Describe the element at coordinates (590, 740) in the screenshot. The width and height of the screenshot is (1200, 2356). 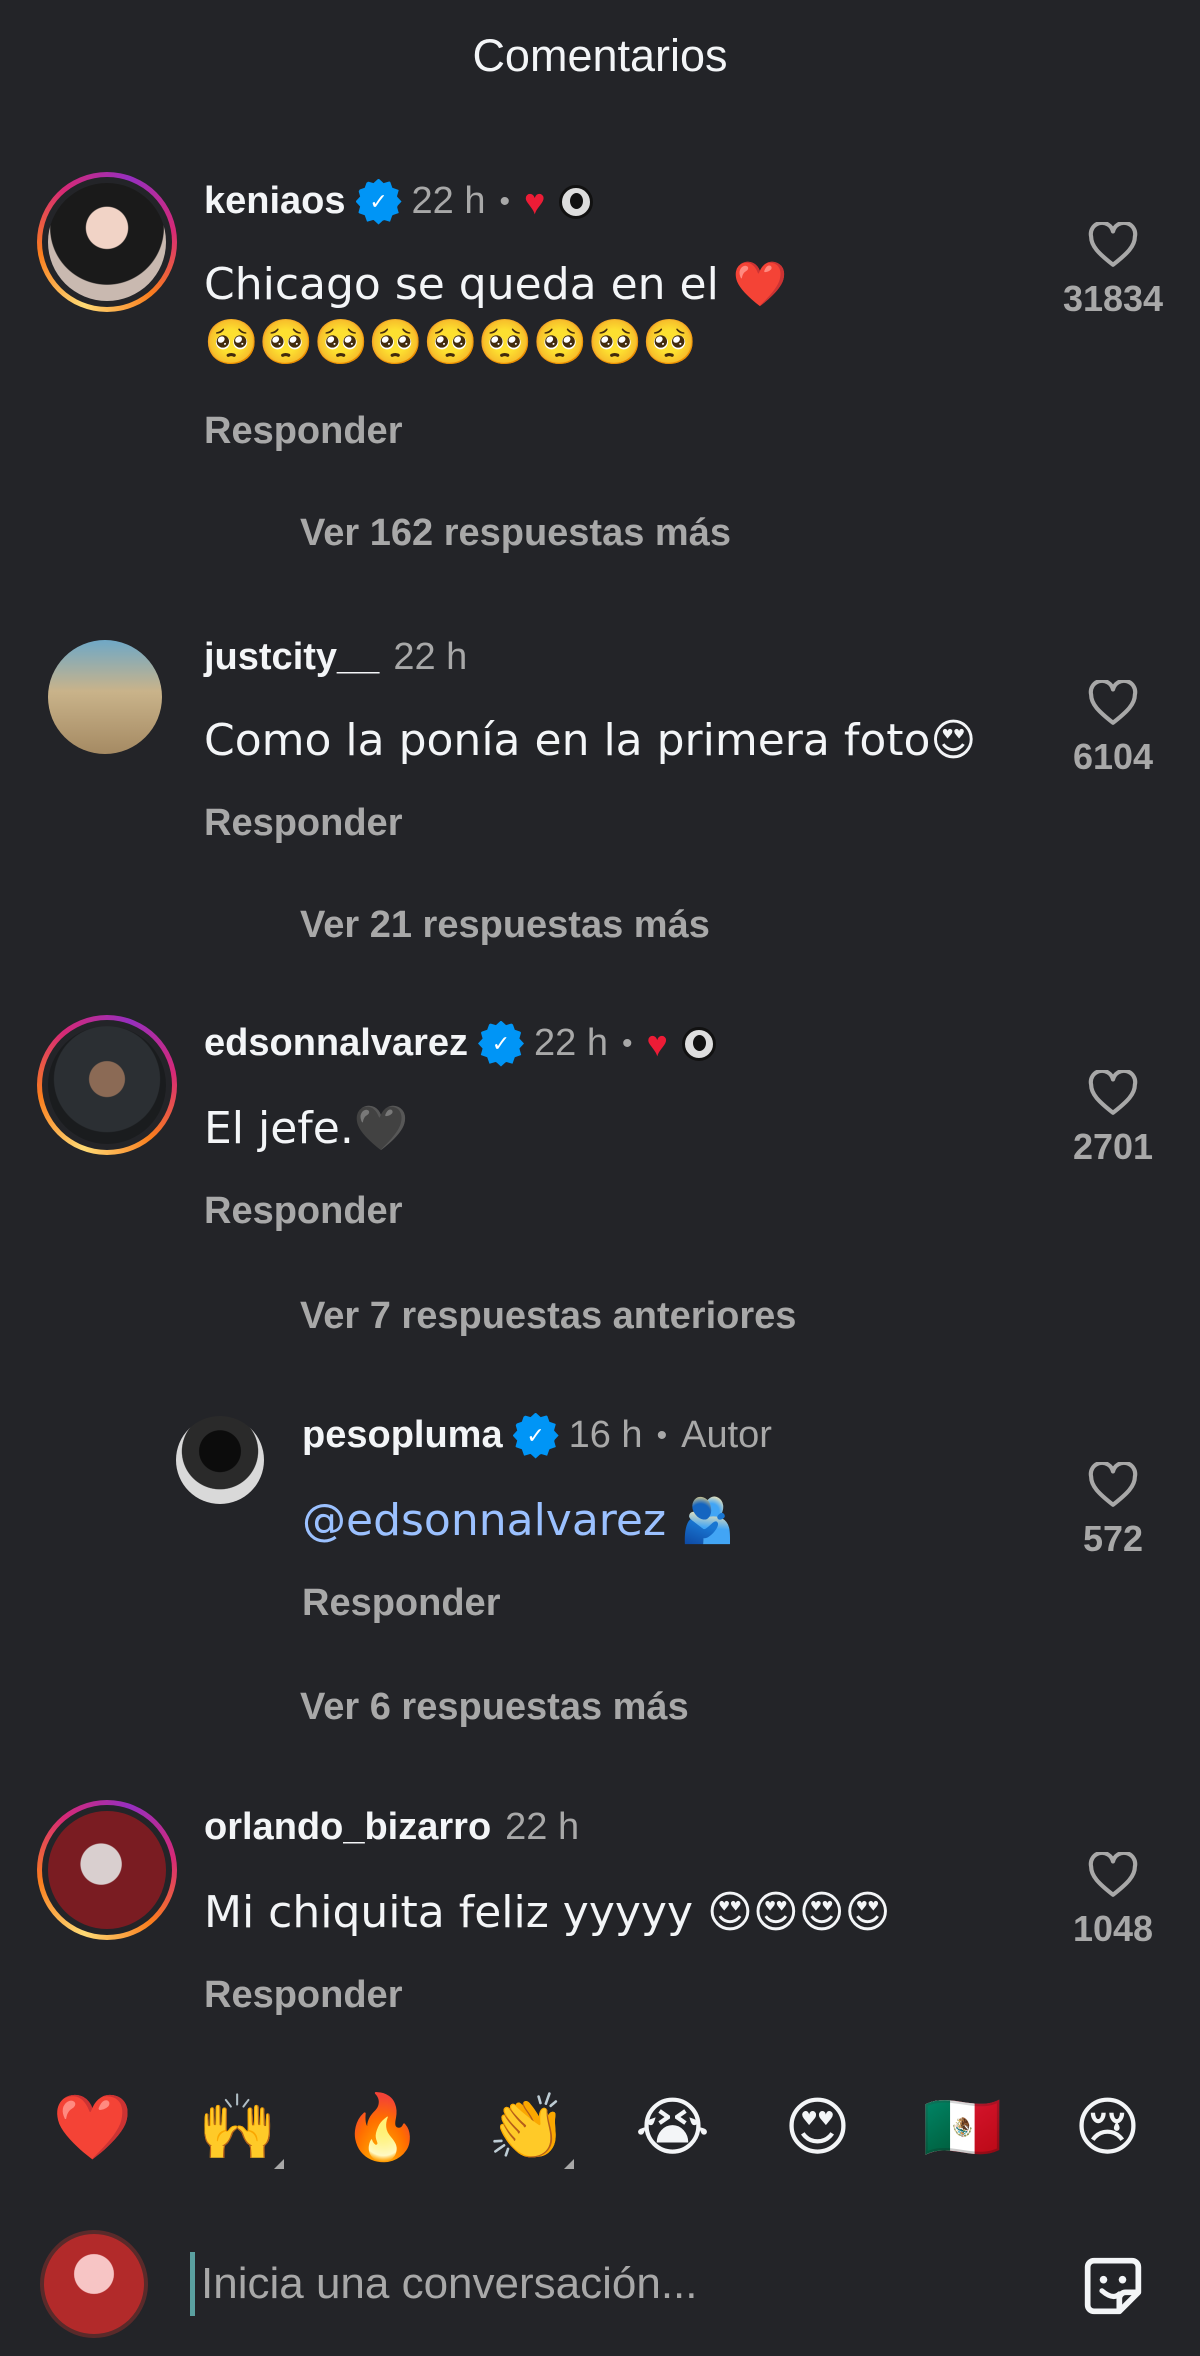
I see `comment-text: Como la ponía en la primera foto😍` at that location.